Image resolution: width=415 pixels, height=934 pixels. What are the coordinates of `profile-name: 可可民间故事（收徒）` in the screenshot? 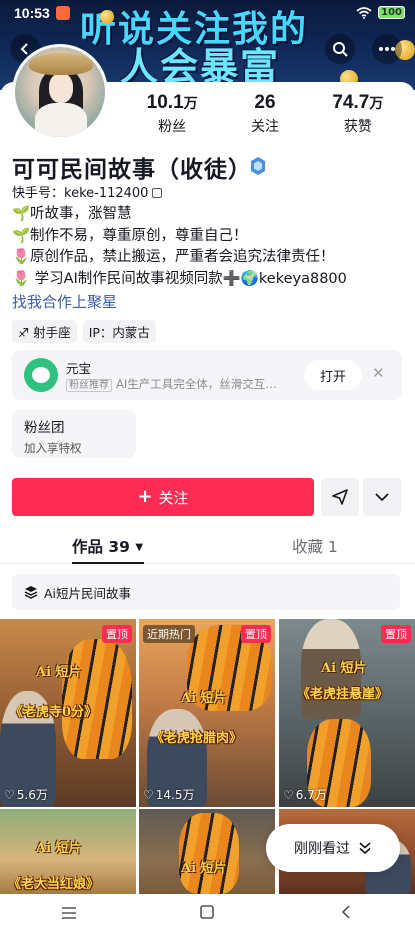 It's located at (132, 170).